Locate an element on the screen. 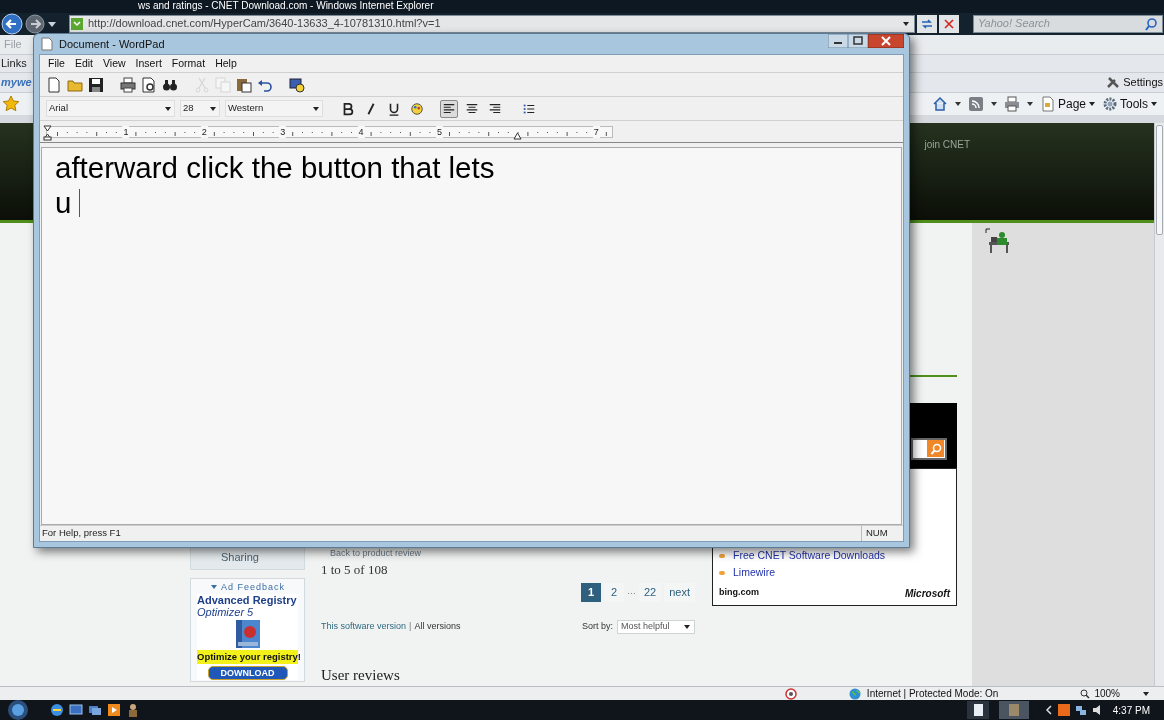 The height and width of the screenshot is (720, 1164). version-link: This software version is located at coordinates (364, 626).